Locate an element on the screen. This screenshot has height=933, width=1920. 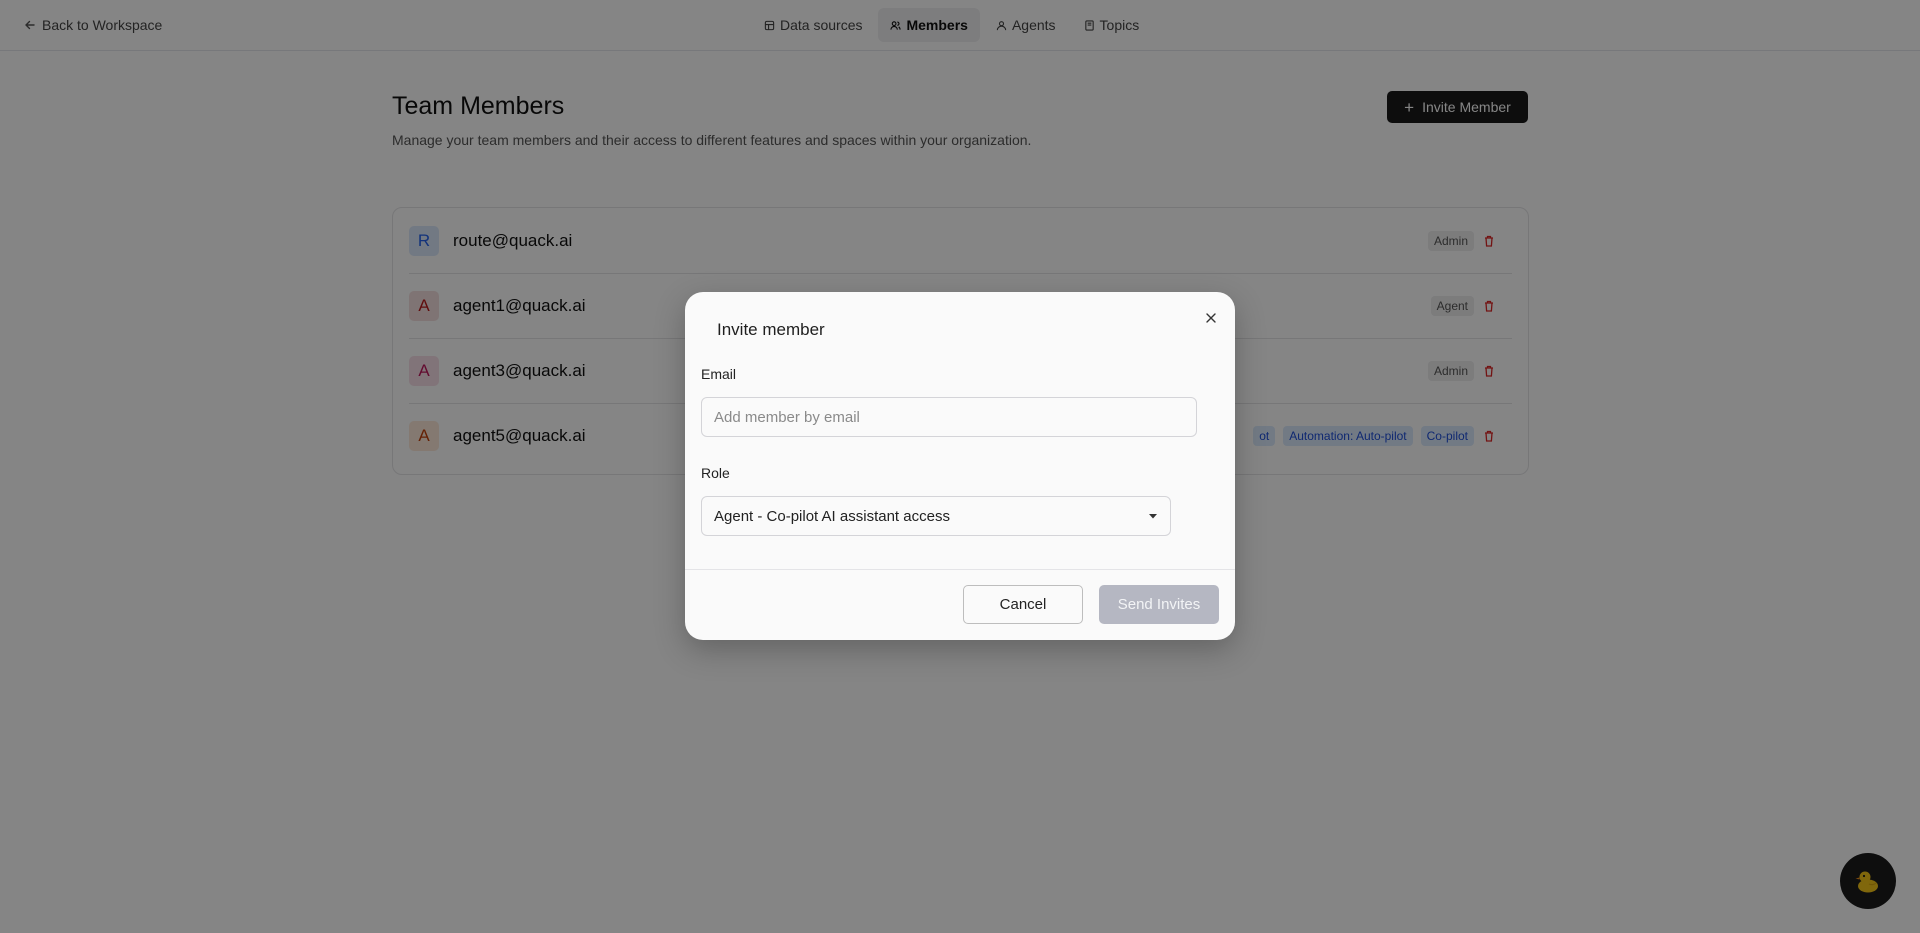
send-invites-button: Send Invites is located at coordinates (1159, 604).